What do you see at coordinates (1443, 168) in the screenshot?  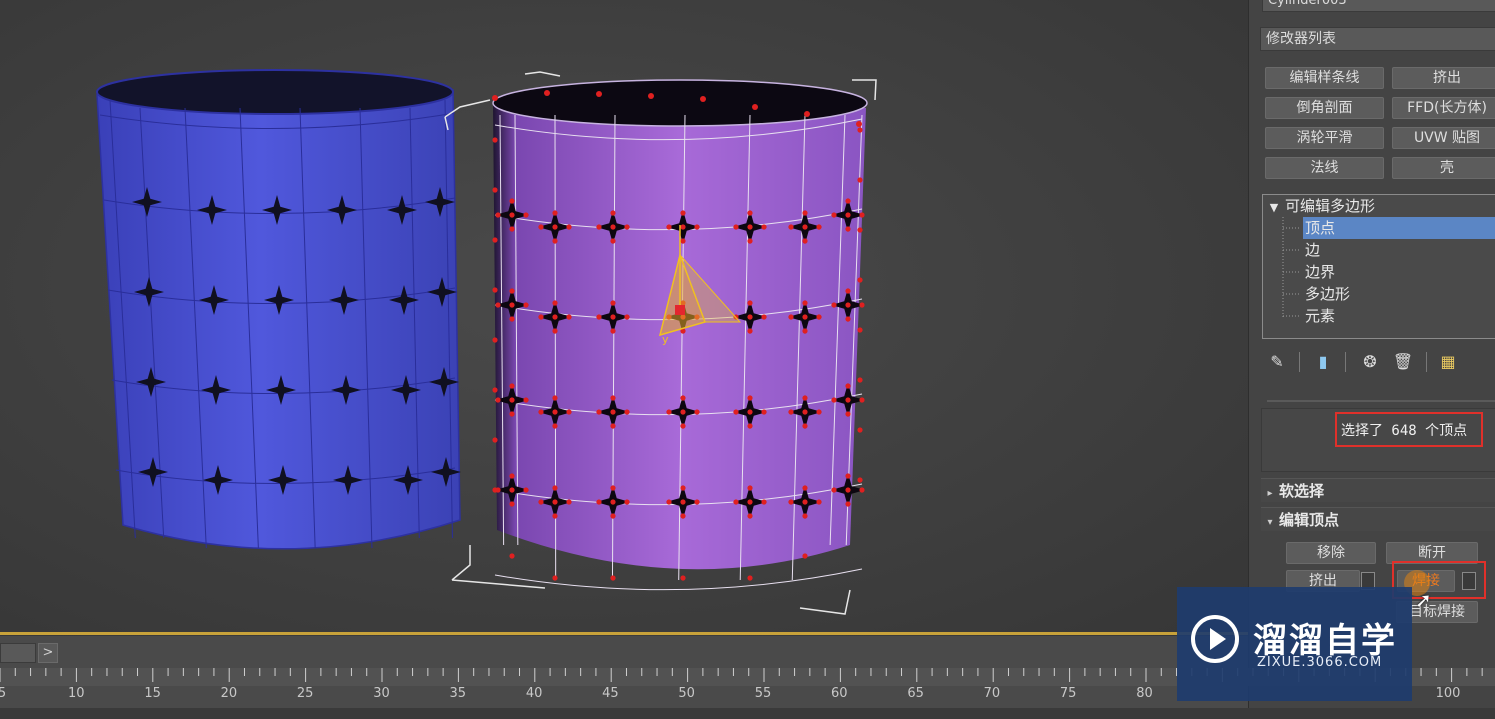 I see `modifier-button-shell: 壳` at bounding box center [1443, 168].